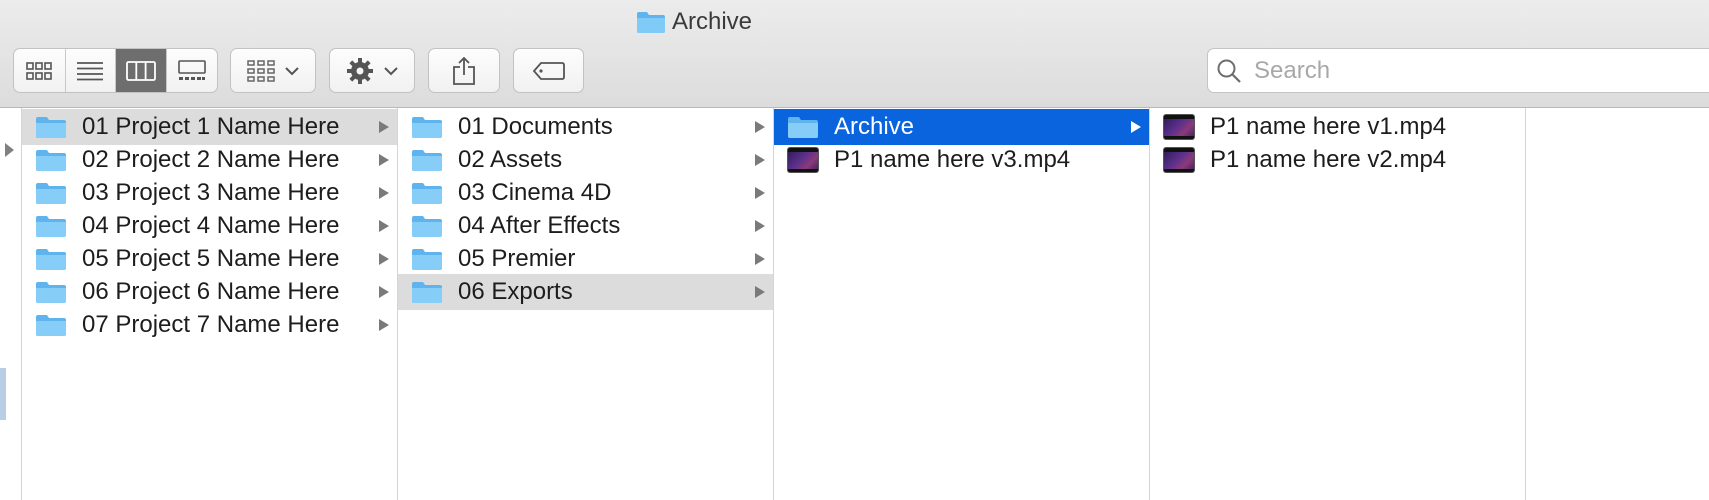 This screenshot has height=500, width=1709. I want to click on item-label: 03 Project 3 Name Here, so click(211, 192).